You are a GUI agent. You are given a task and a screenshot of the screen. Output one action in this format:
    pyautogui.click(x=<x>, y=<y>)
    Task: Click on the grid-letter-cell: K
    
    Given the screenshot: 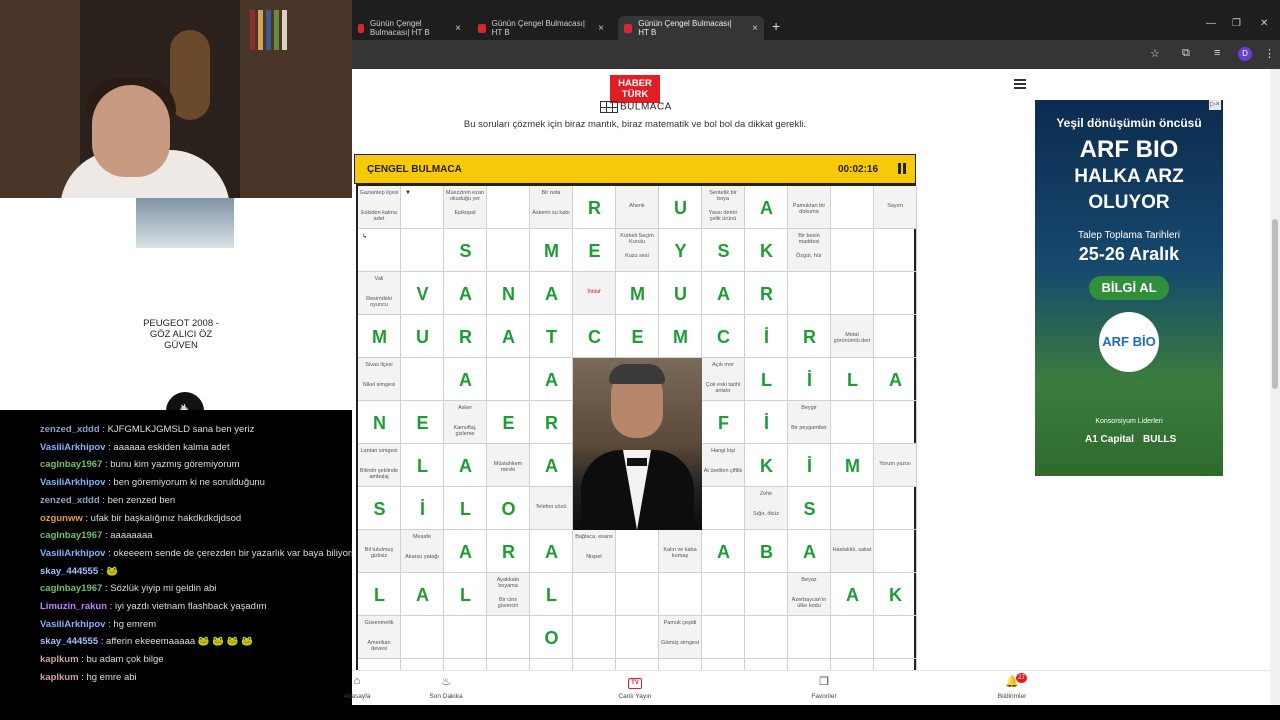 What is the action you would take?
    pyautogui.click(x=766, y=250)
    